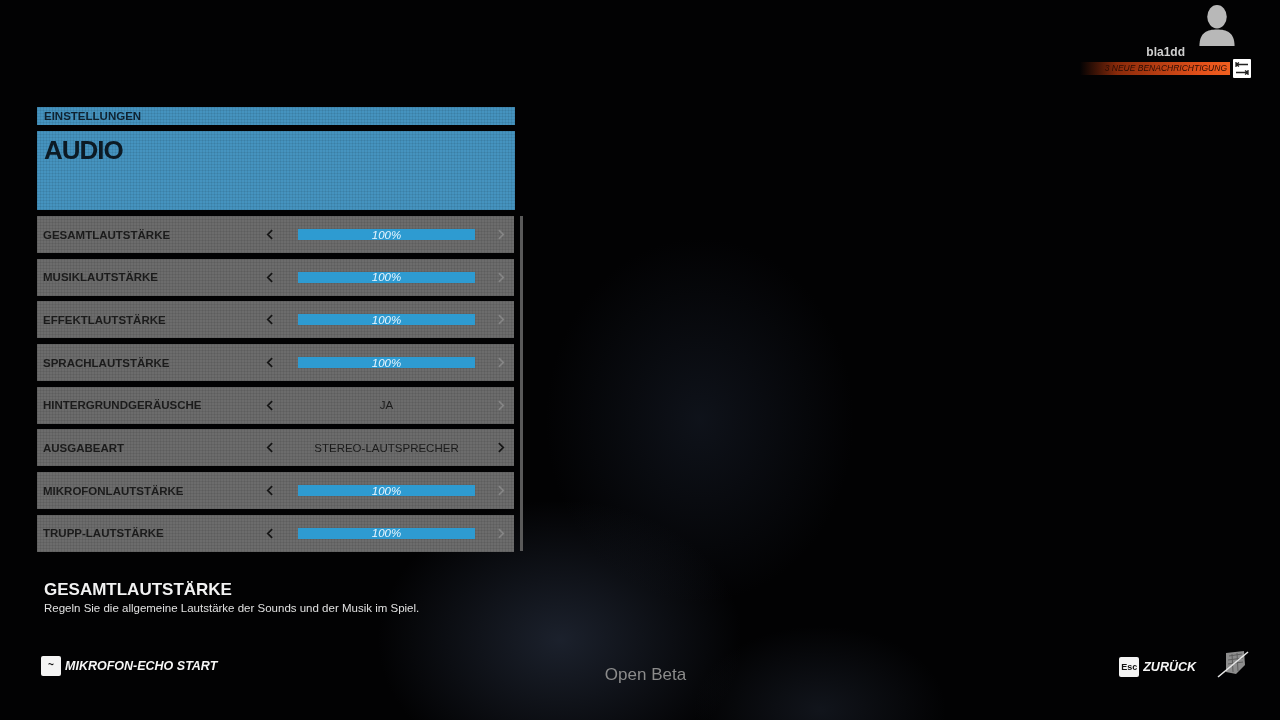 The height and width of the screenshot is (720, 1280). I want to click on setting-row: SPRACHLAUTSTÄRKE 100%, so click(275, 363).